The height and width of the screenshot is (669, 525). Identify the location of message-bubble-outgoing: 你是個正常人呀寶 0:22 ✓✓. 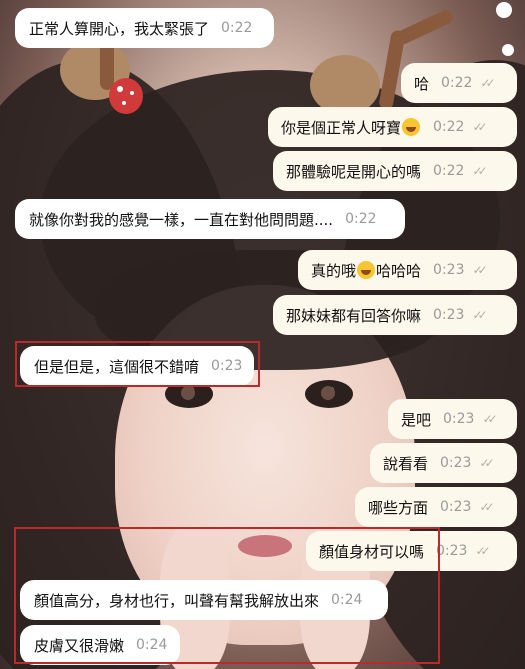
(392, 127).